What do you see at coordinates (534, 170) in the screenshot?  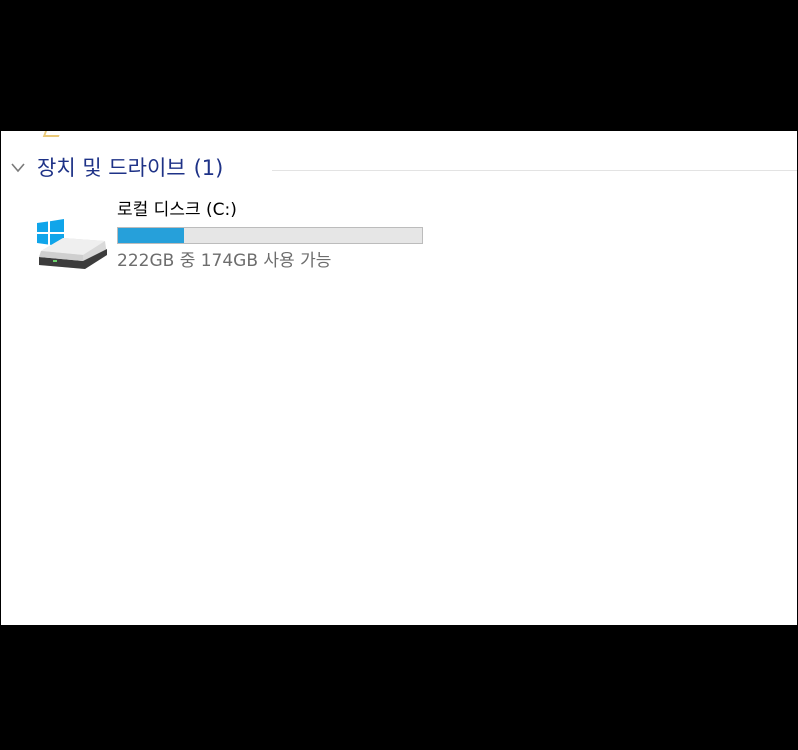 I see `group-divider` at bounding box center [534, 170].